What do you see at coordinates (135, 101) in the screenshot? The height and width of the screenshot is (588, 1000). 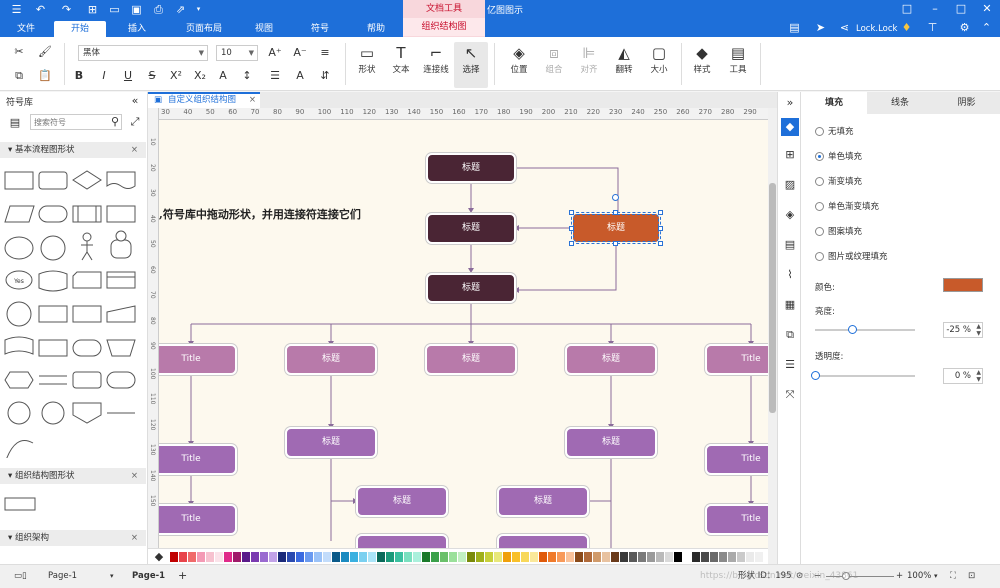 I see `collapse-panel-icon: «` at bounding box center [135, 101].